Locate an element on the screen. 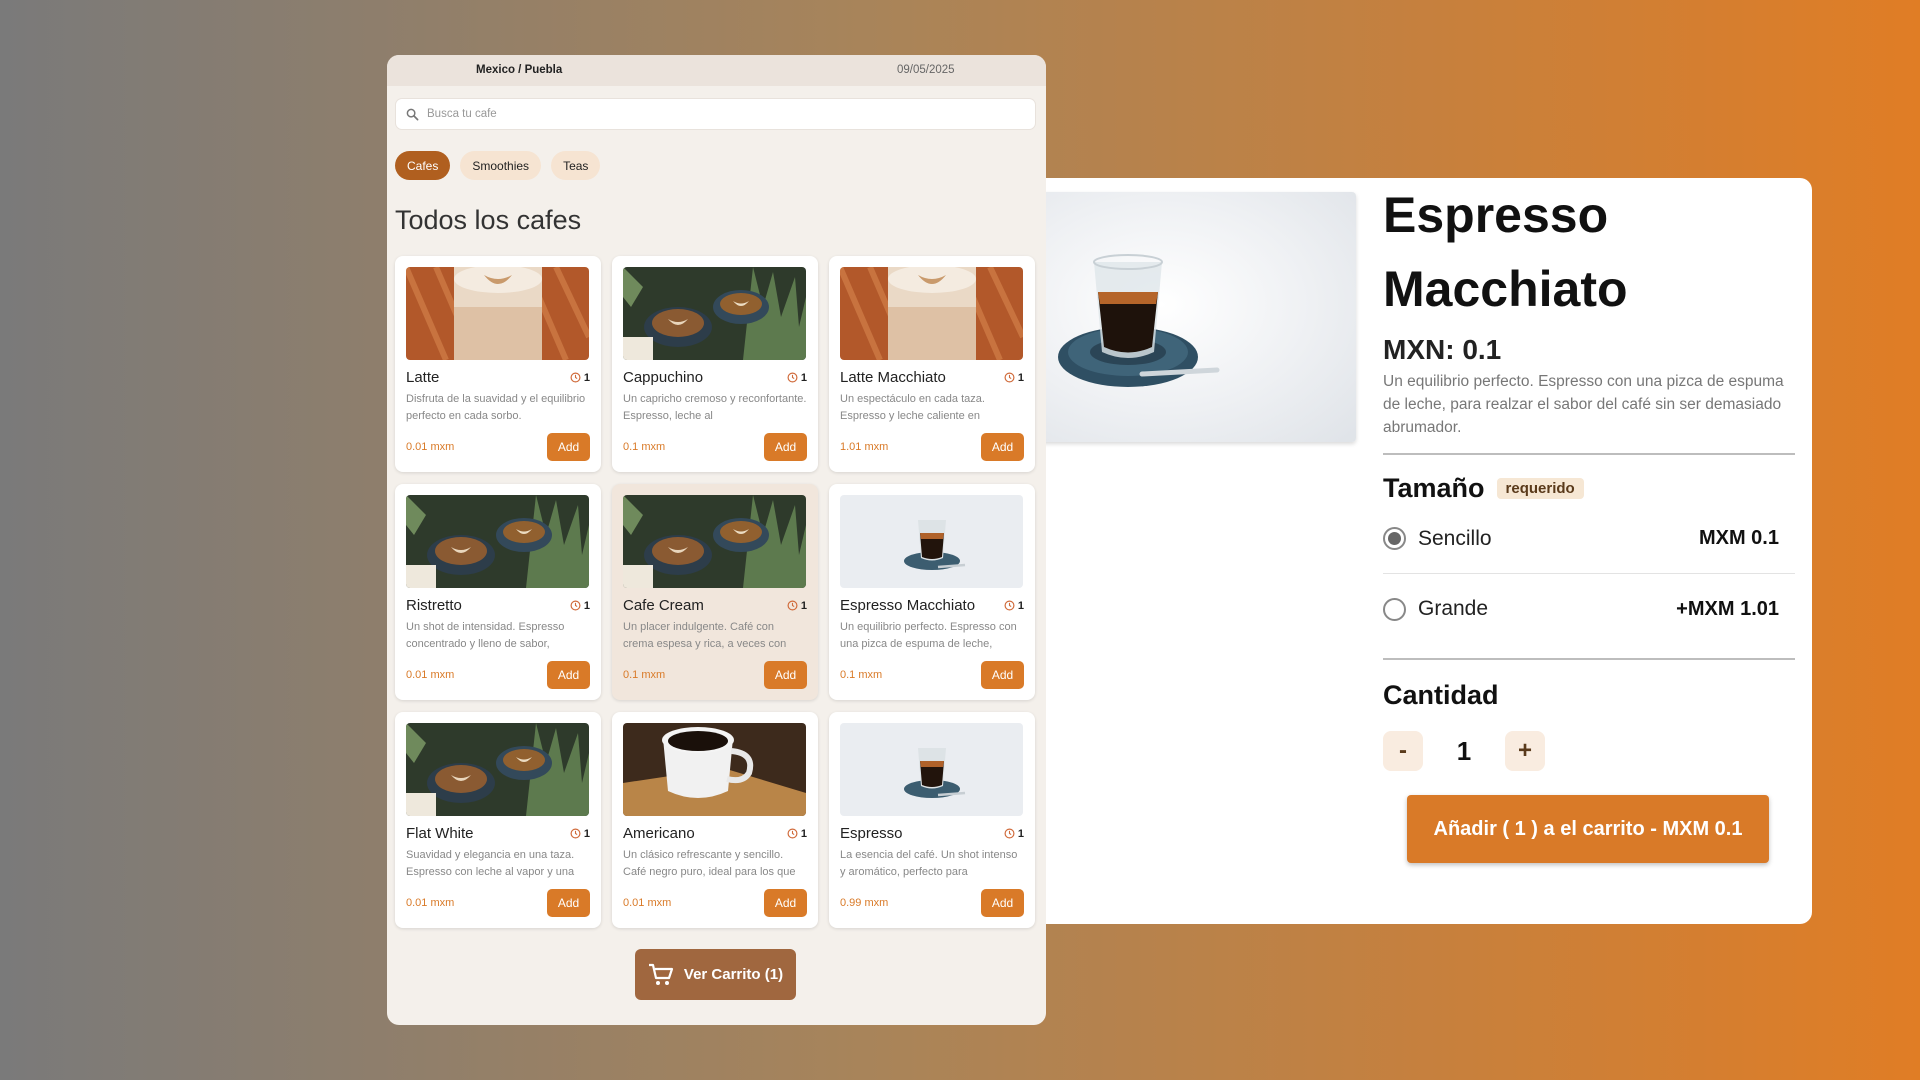  product-price: MXN: 0.1 is located at coordinates (1442, 349).